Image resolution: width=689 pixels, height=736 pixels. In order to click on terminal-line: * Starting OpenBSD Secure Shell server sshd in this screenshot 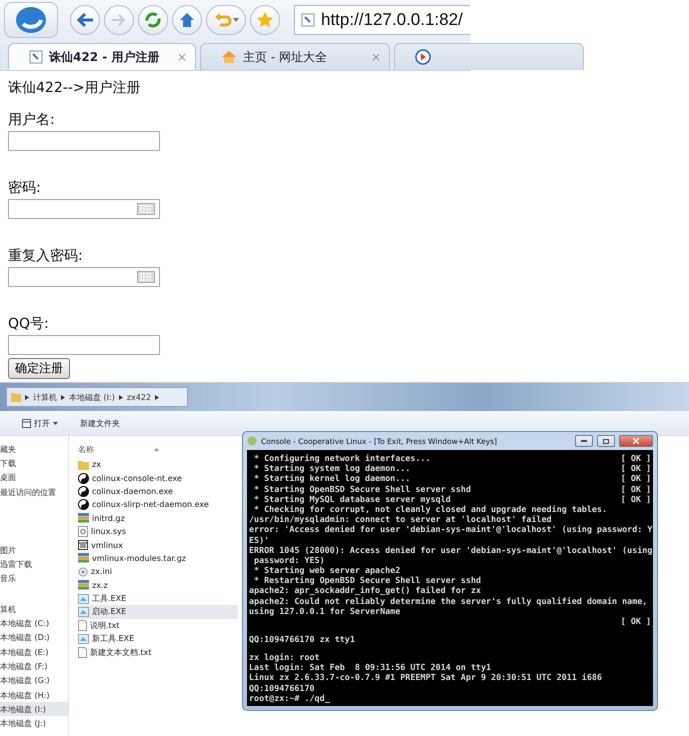, I will do `click(362, 489)`.